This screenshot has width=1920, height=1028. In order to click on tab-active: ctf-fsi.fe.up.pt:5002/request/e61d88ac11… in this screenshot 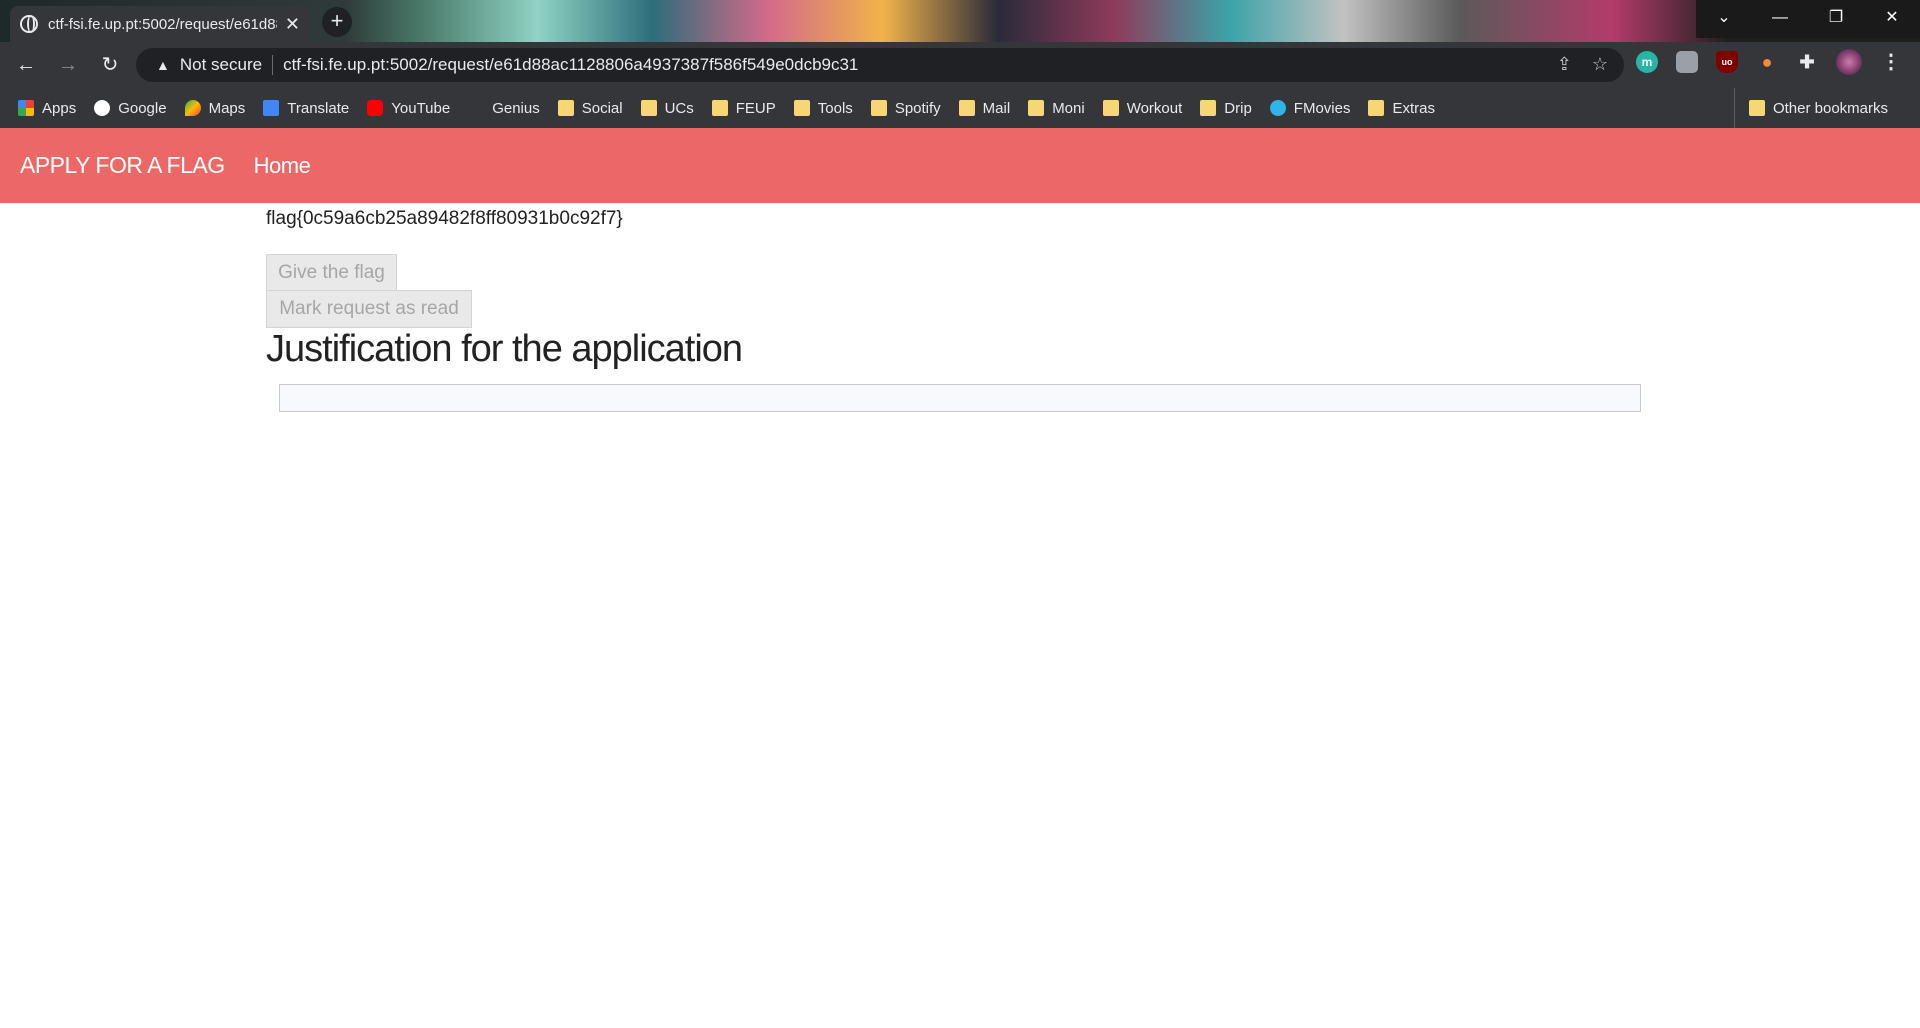, I will do `click(160, 24)`.